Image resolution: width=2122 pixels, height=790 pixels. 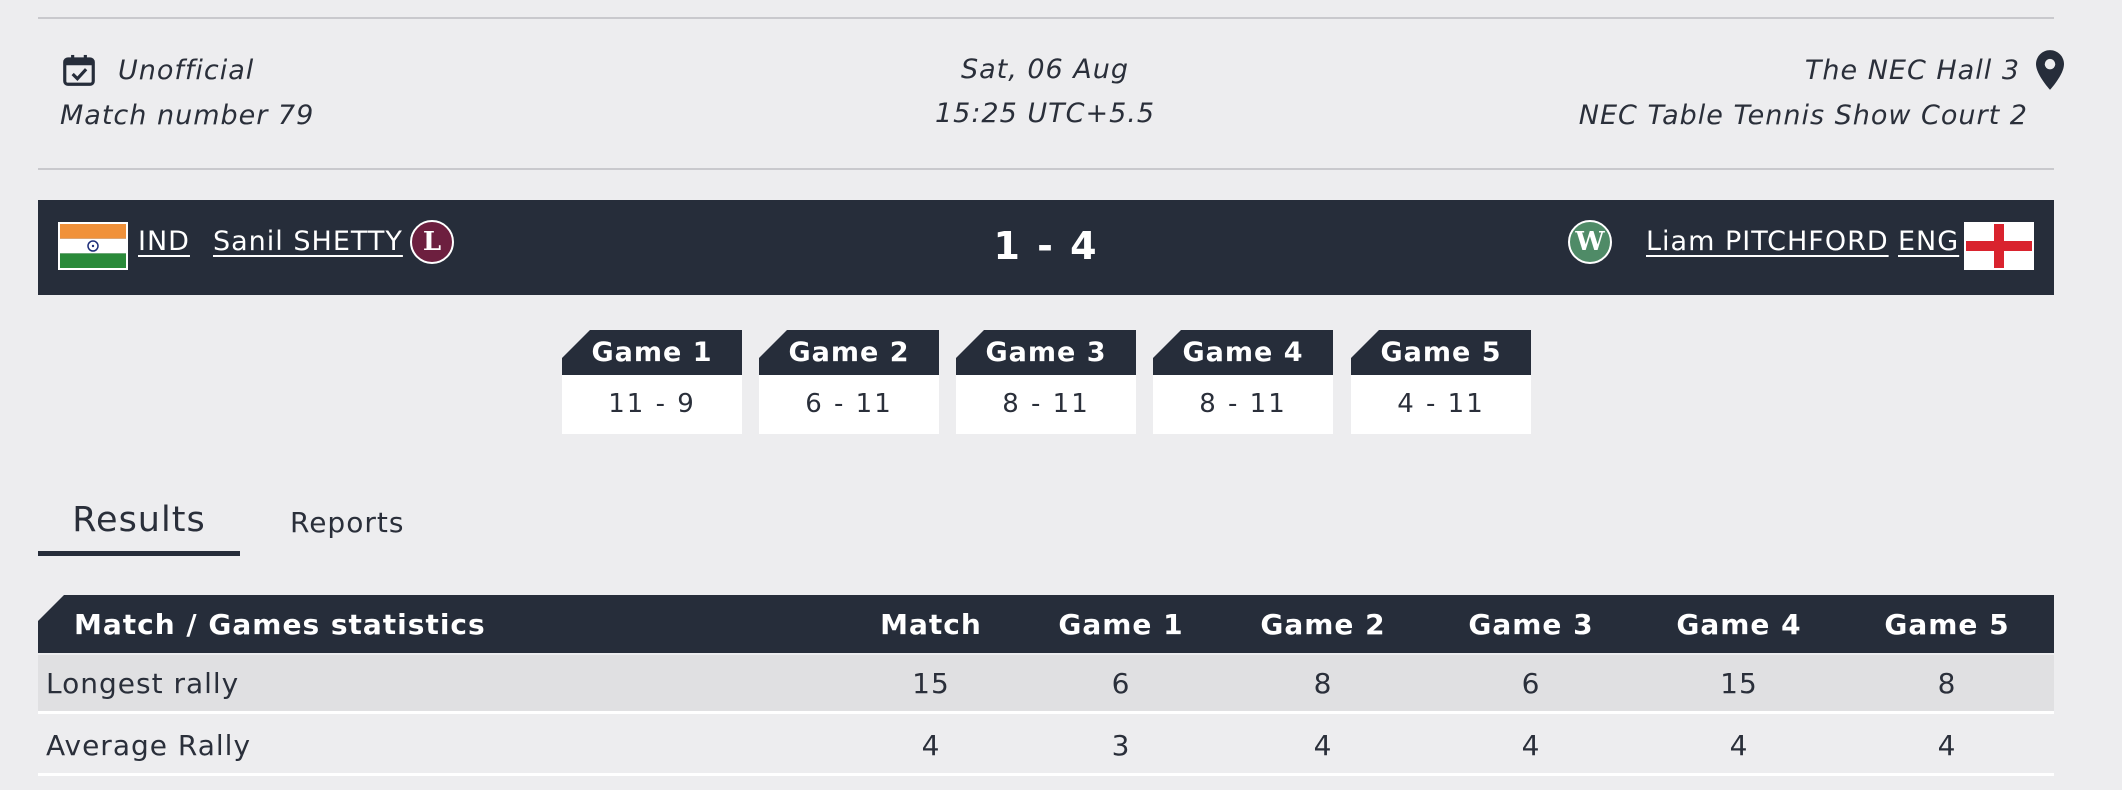 What do you see at coordinates (931, 624) in the screenshot?
I see `stats-header-match: Match` at bounding box center [931, 624].